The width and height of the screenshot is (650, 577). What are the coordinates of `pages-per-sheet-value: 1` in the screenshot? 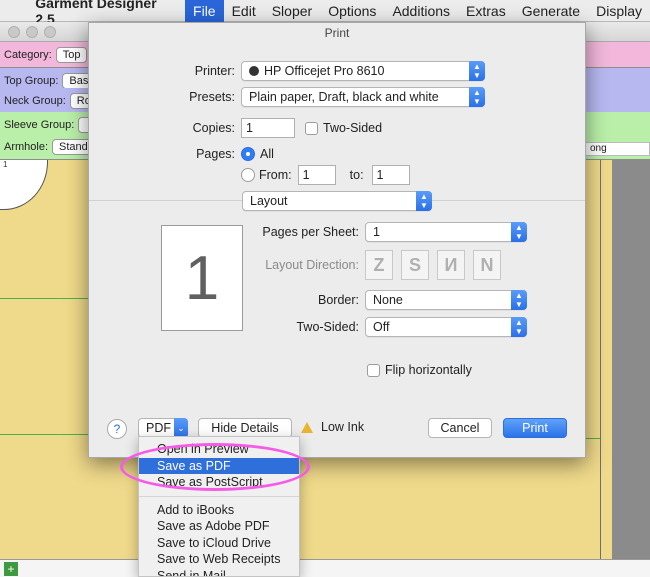 It's located at (376, 232).